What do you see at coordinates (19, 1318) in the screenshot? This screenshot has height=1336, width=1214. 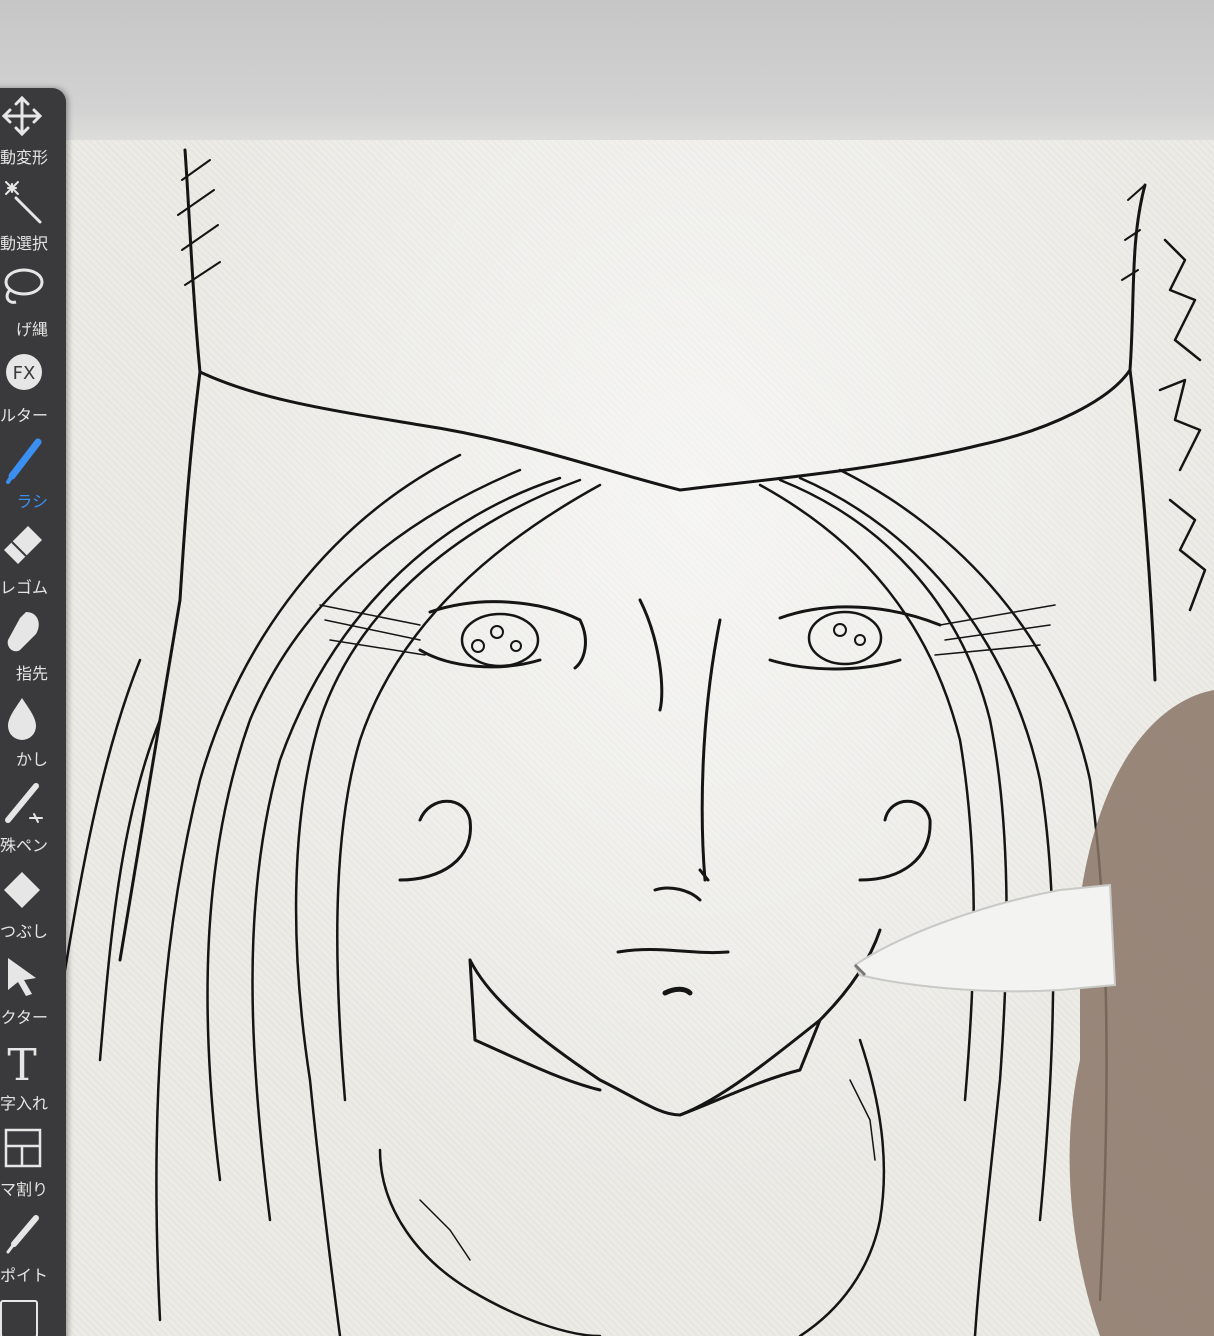 I see `layer-thumbnail-icon` at bounding box center [19, 1318].